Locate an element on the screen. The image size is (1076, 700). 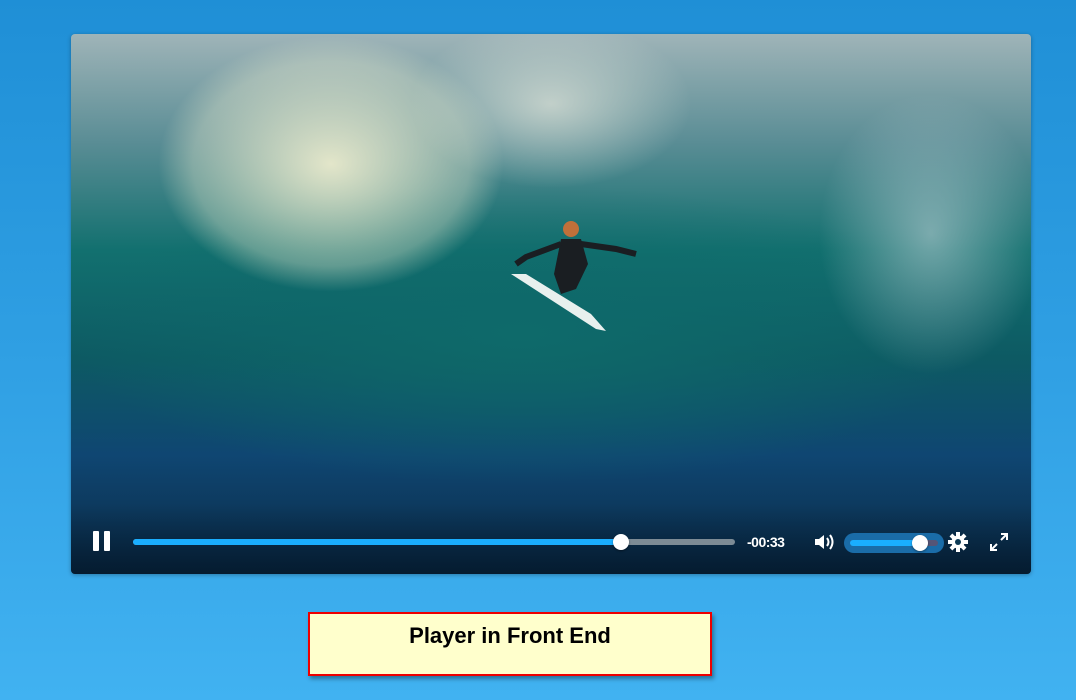
caption-text: Player in Front End is located at coordinates (510, 635).